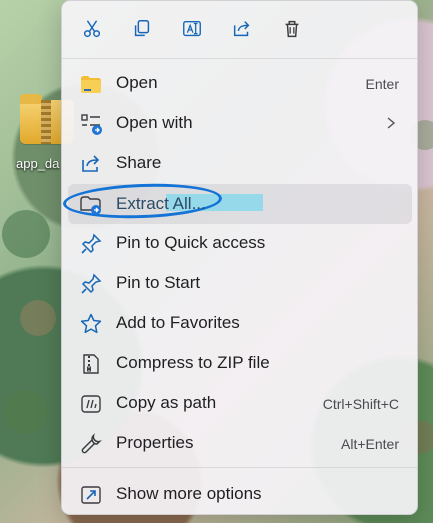 The height and width of the screenshot is (523, 433). Describe the element at coordinates (391, 123) in the screenshot. I see `chevron-right-icon` at that location.